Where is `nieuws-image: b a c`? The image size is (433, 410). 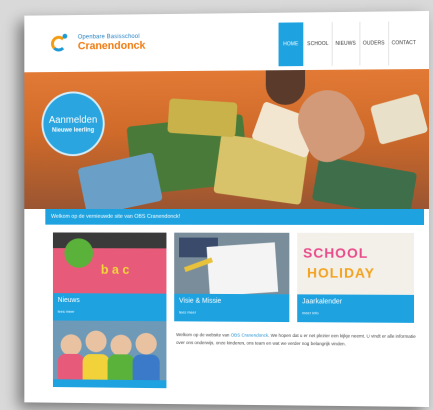
nieuws-image: b a c is located at coordinates (109, 262).